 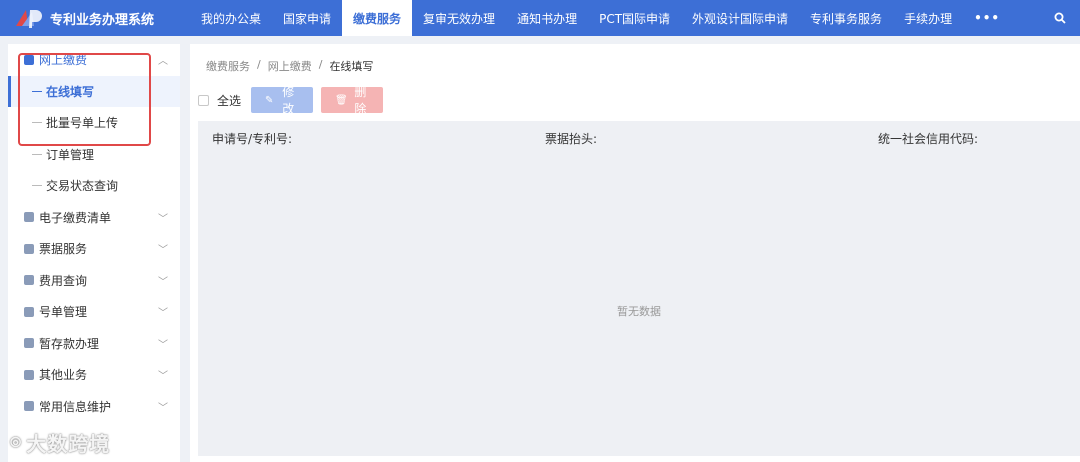 What do you see at coordinates (70, 91) in the screenshot?
I see `sidebar-subitem-label: 在线填写` at bounding box center [70, 91].